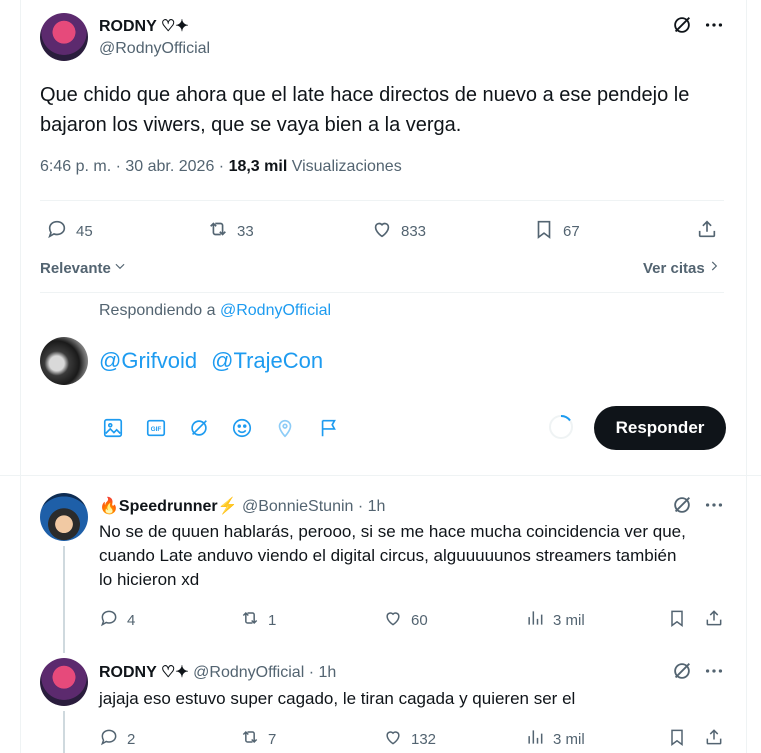 Image resolution: width=761 pixels, height=753 pixels. I want to click on mention-trajecon: @TrajeCon, so click(267, 364).